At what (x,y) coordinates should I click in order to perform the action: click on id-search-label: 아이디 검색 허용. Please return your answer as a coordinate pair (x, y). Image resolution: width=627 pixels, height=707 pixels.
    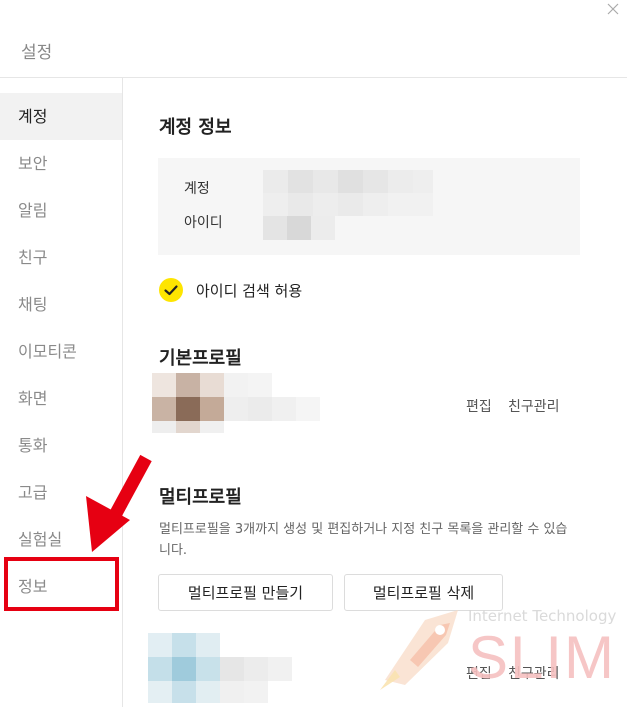
    Looking at the image, I should click on (249, 291).